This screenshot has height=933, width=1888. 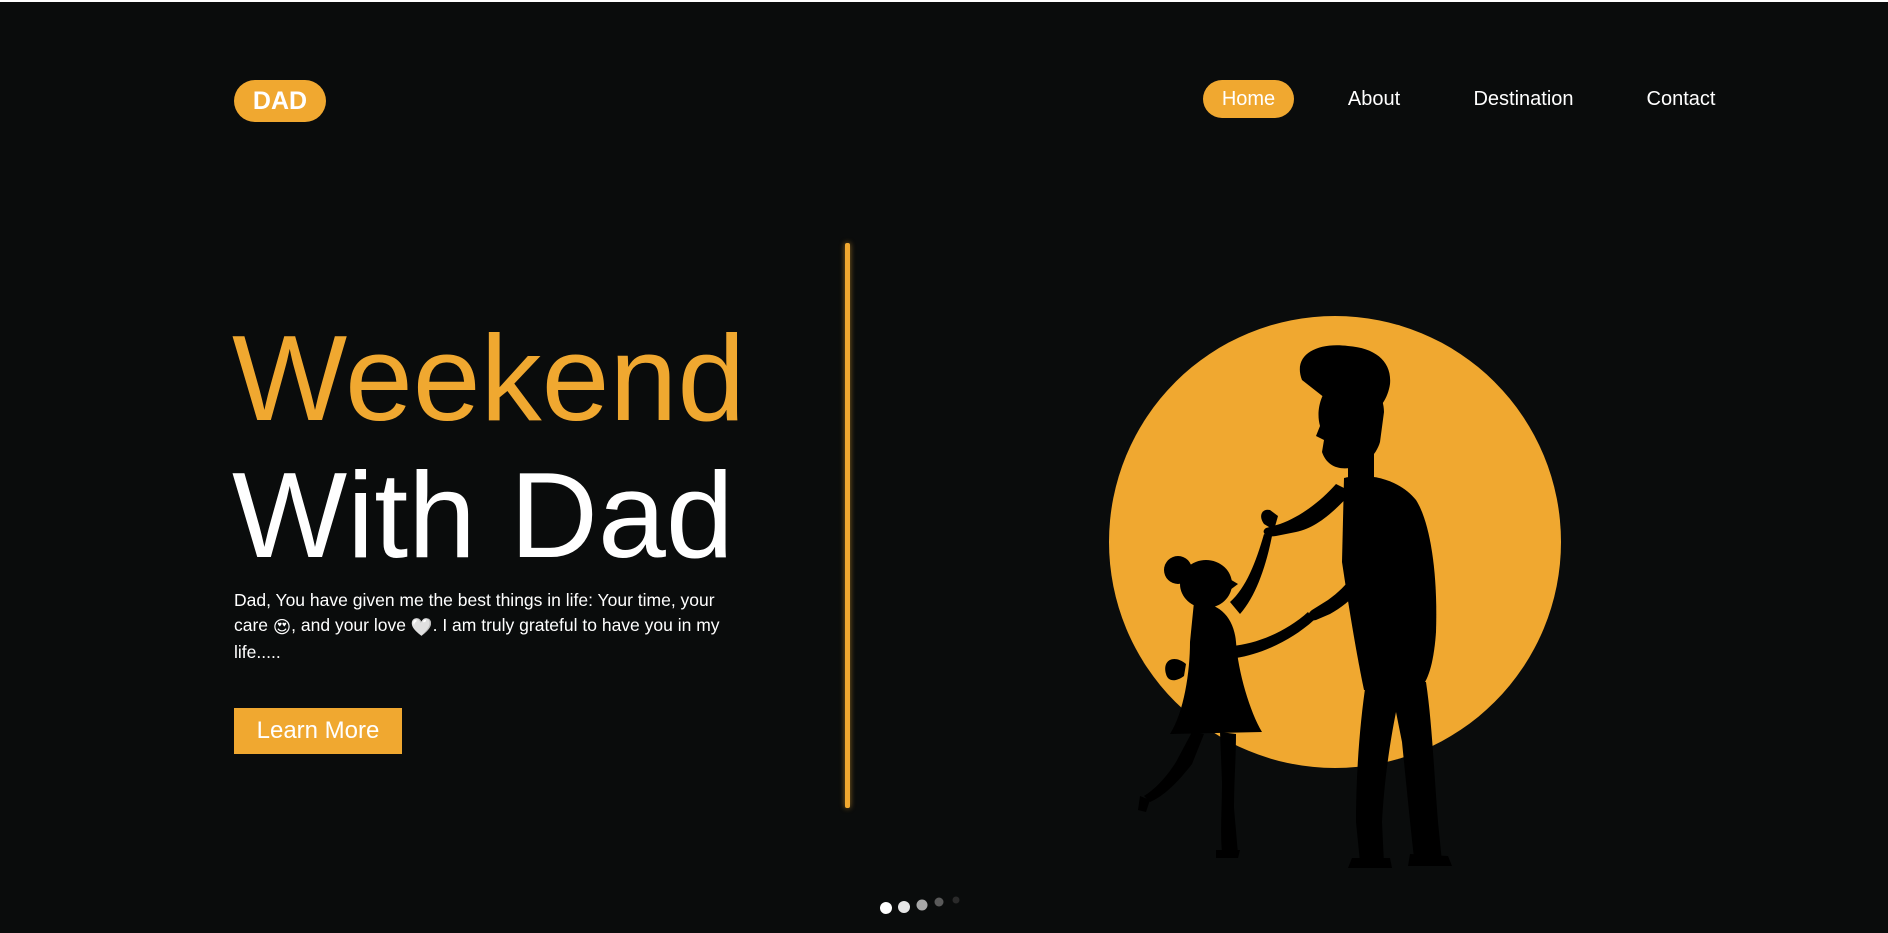 What do you see at coordinates (1681, 99) in the screenshot?
I see `nav-contact: Contact` at bounding box center [1681, 99].